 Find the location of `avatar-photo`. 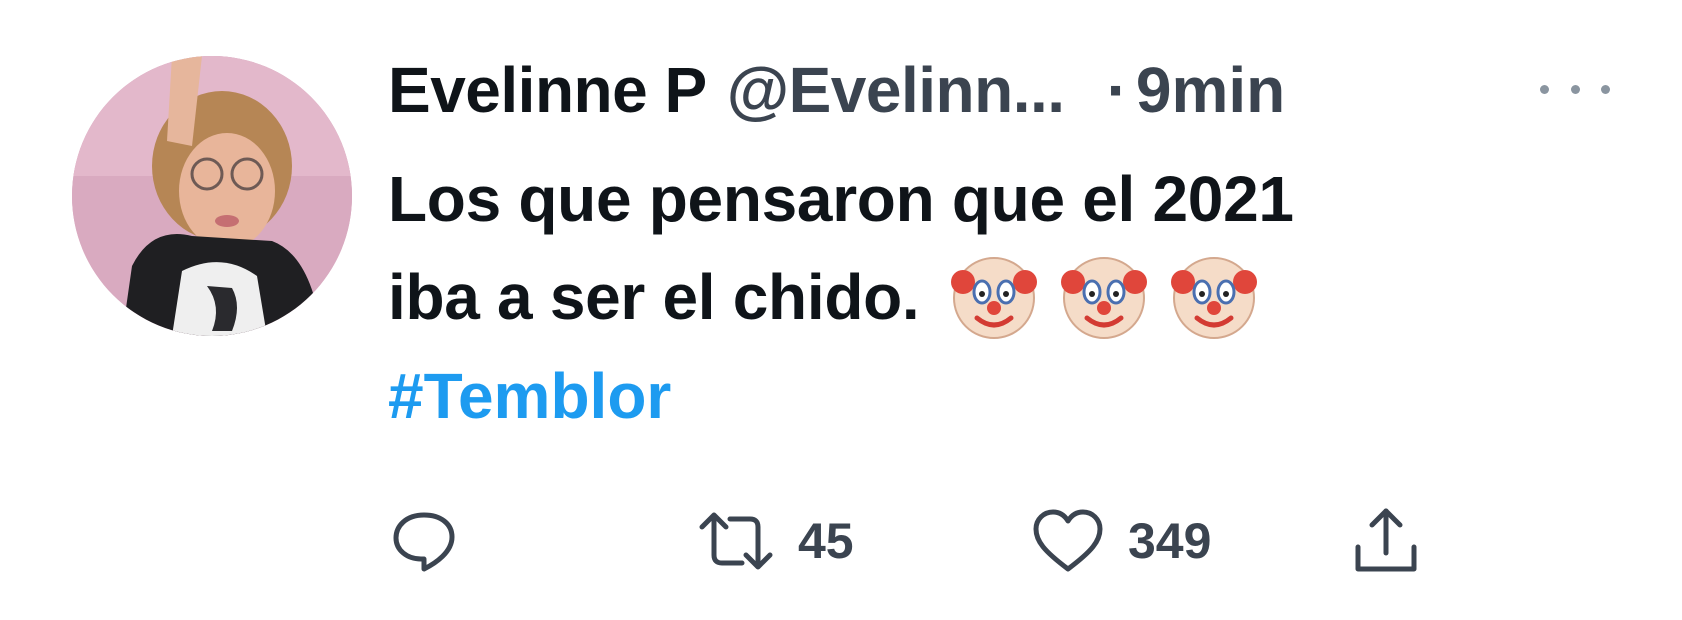

avatar-photo is located at coordinates (212, 196).